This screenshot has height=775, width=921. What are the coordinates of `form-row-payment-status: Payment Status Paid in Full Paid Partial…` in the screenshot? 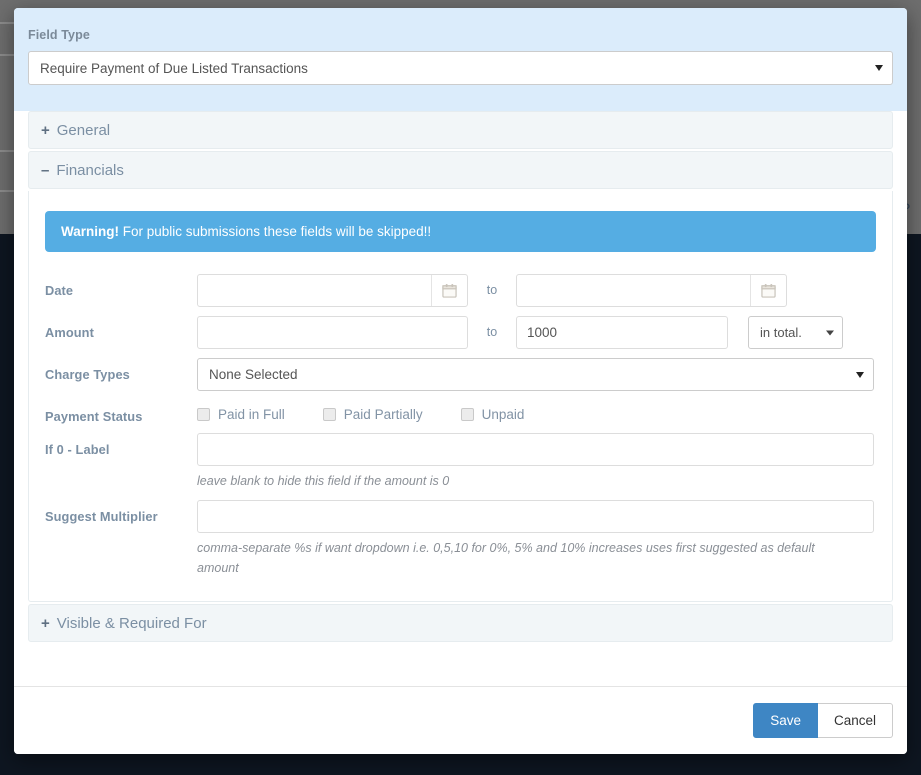 It's located at (460, 412).